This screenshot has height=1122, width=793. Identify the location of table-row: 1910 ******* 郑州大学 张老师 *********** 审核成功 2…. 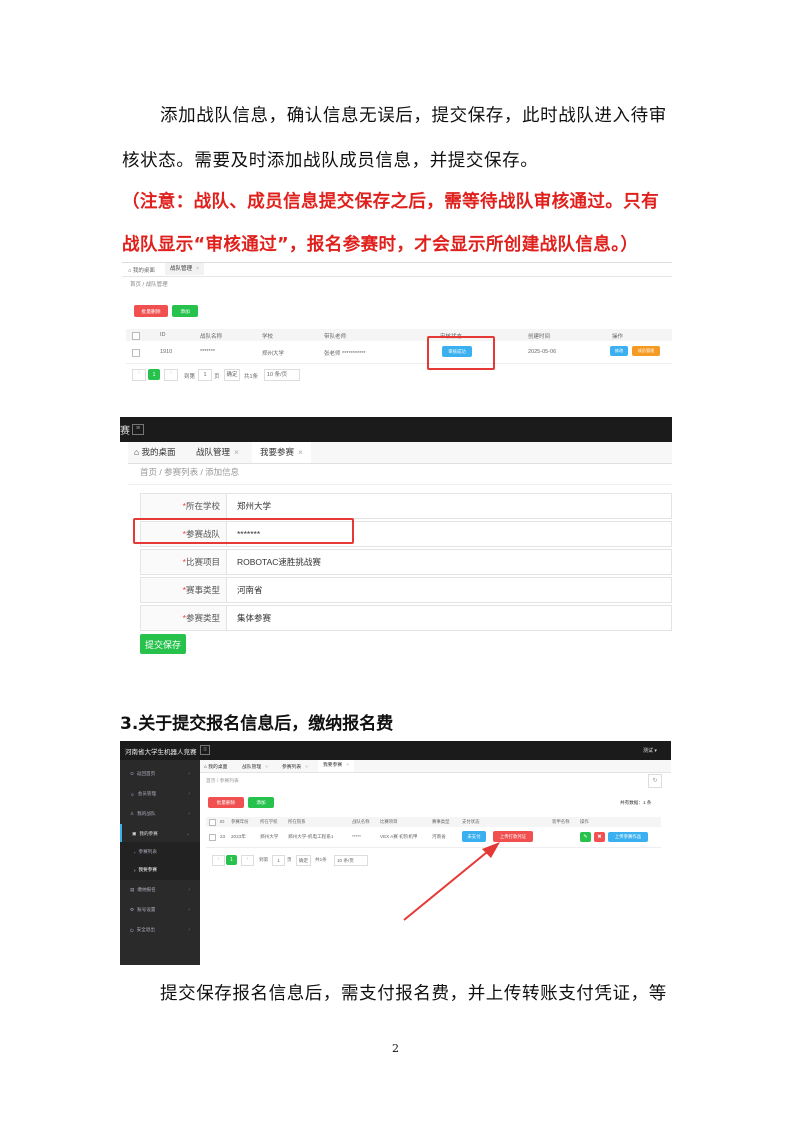
(399, 352).